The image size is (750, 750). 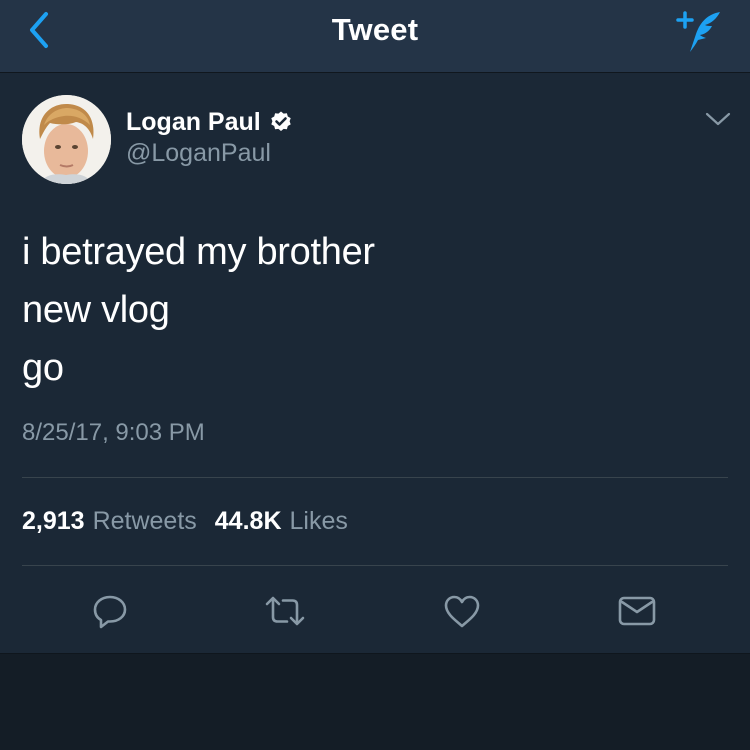 What do you see at coordinates (375, 702) in the screenshot?
I see `empty-replies-area` at bounding box center [375, 702].